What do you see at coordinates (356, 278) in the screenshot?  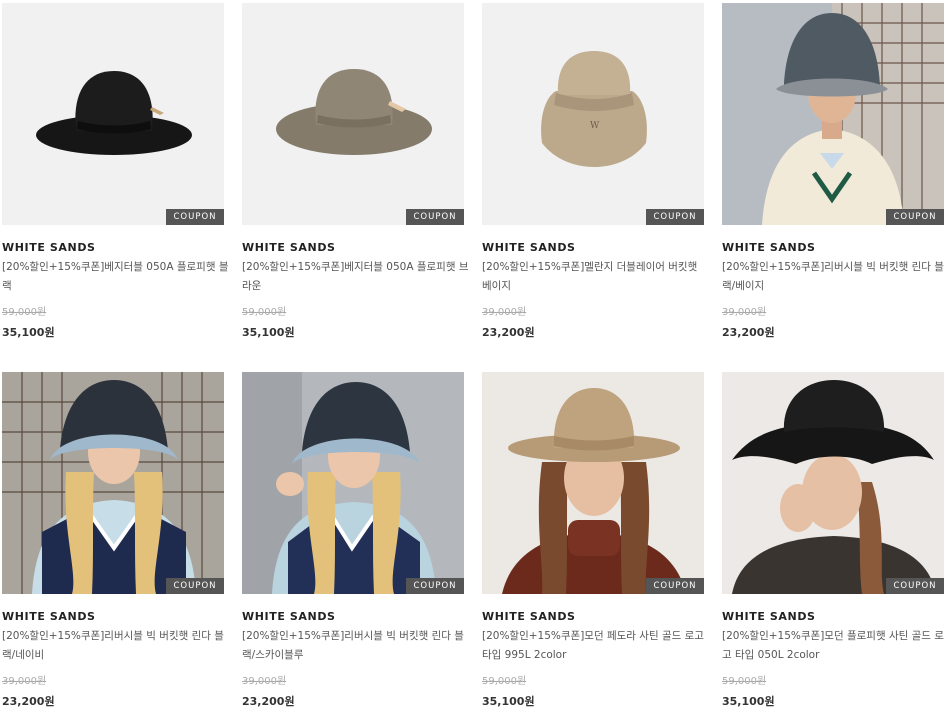 I see `product-name: [20%할인+15%쿠폰]베지터블 050A 플로피햇 브라운` at bounding box center [356, 278].